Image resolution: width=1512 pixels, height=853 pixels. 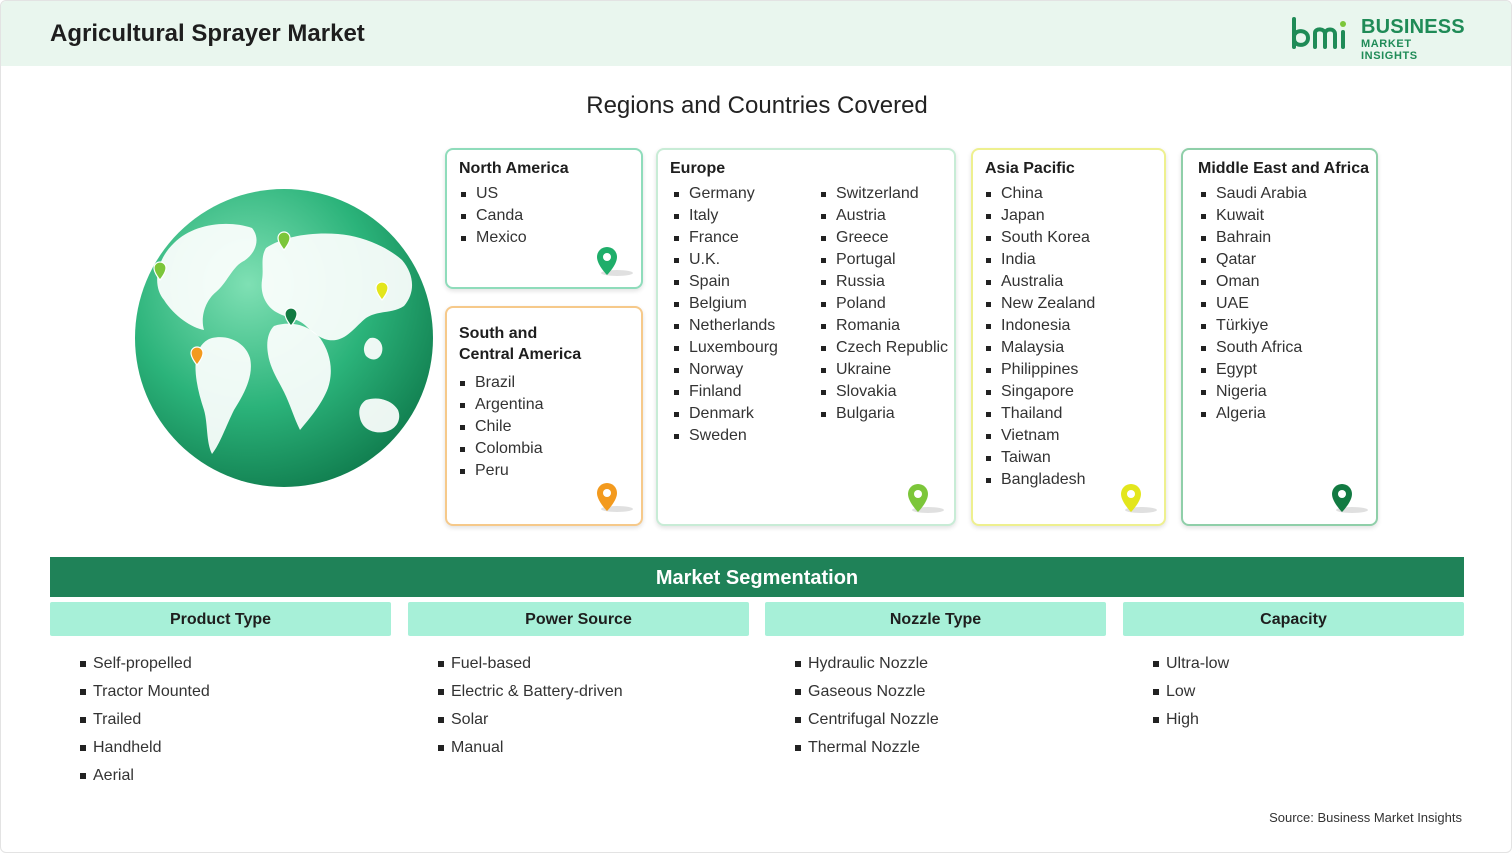 I want to click on segment-heading-product-type: Product Type, so click(x=220, y=619).